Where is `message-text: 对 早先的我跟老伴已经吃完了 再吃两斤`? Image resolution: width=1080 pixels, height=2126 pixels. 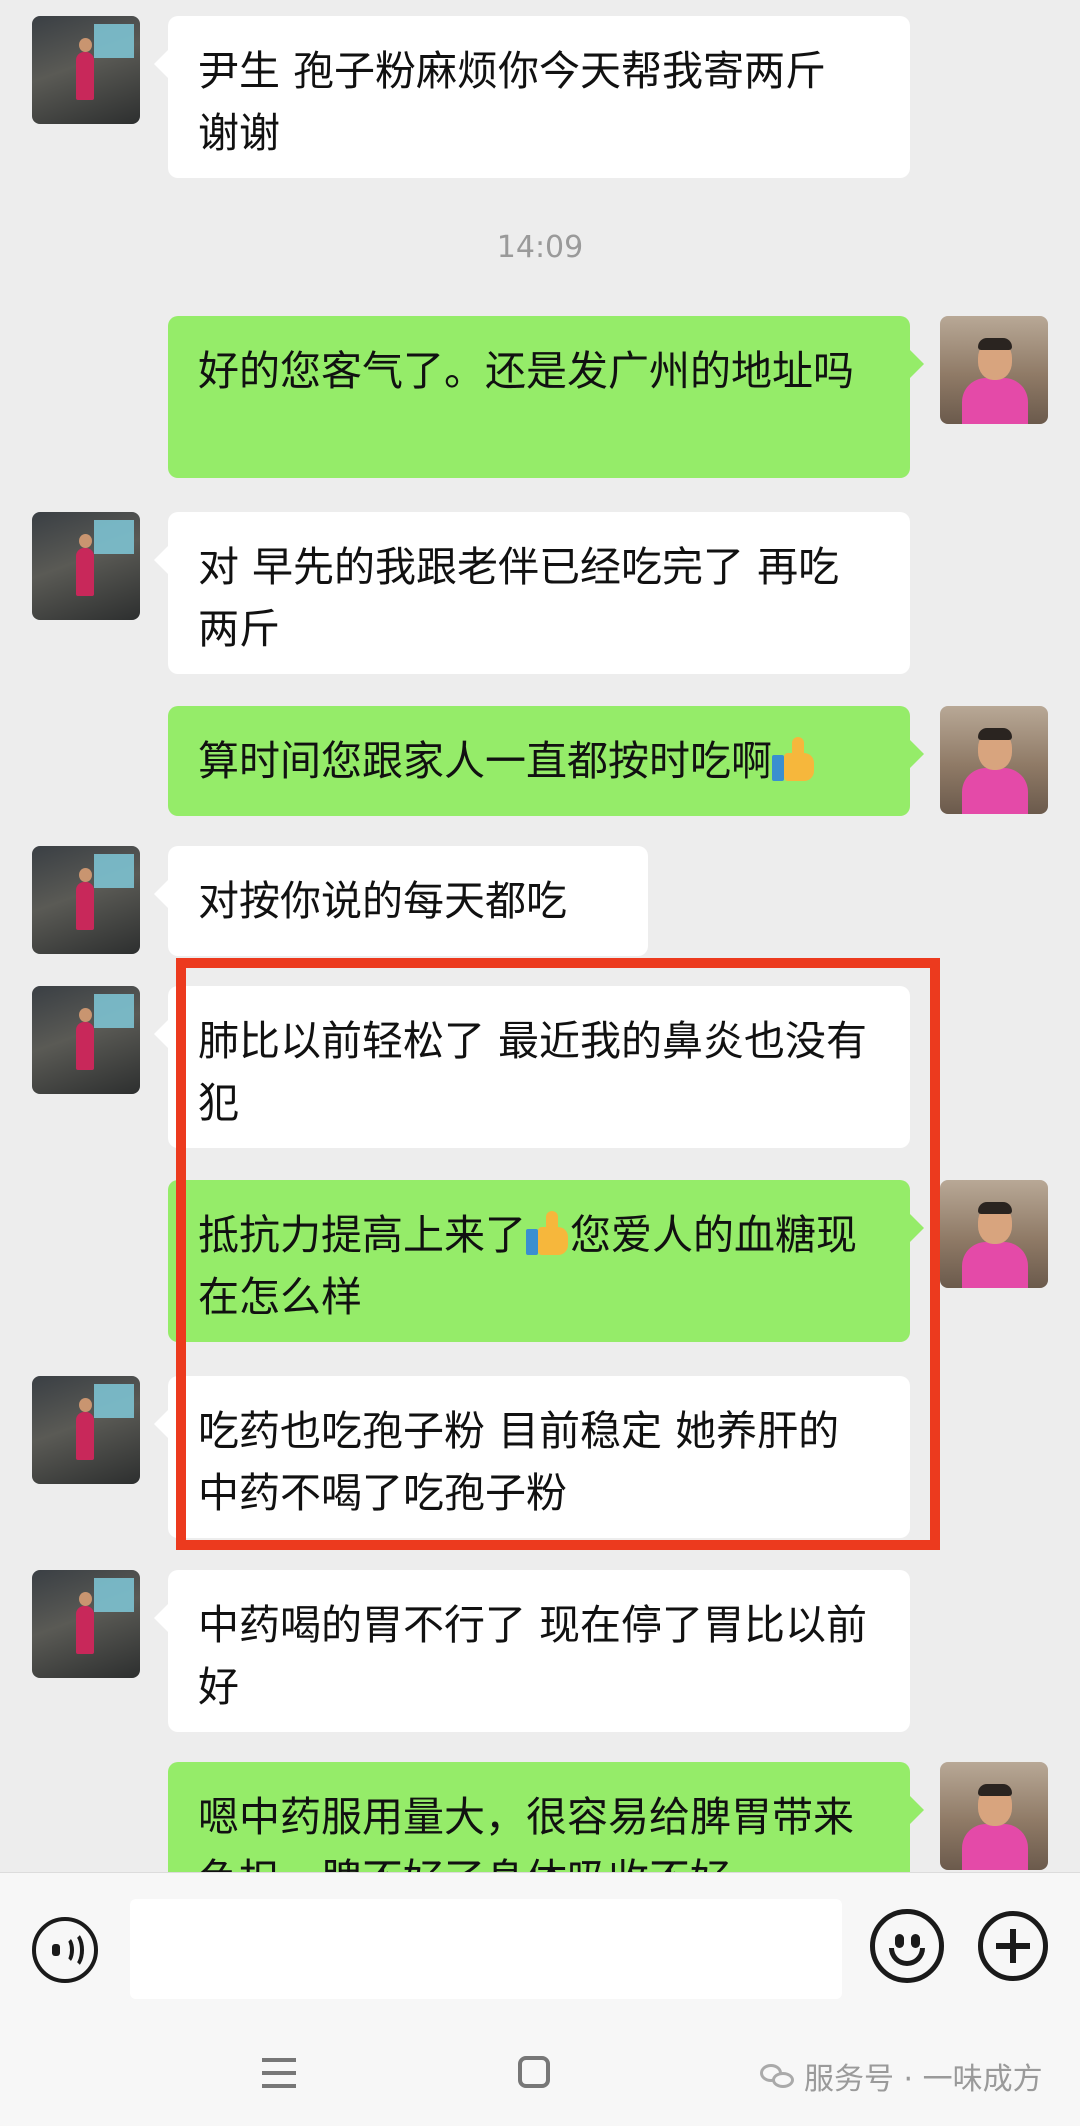 message-text: 对 早先的我跟老伴已经吃完了 再吃两斤 is located at coordinates (519, 598).